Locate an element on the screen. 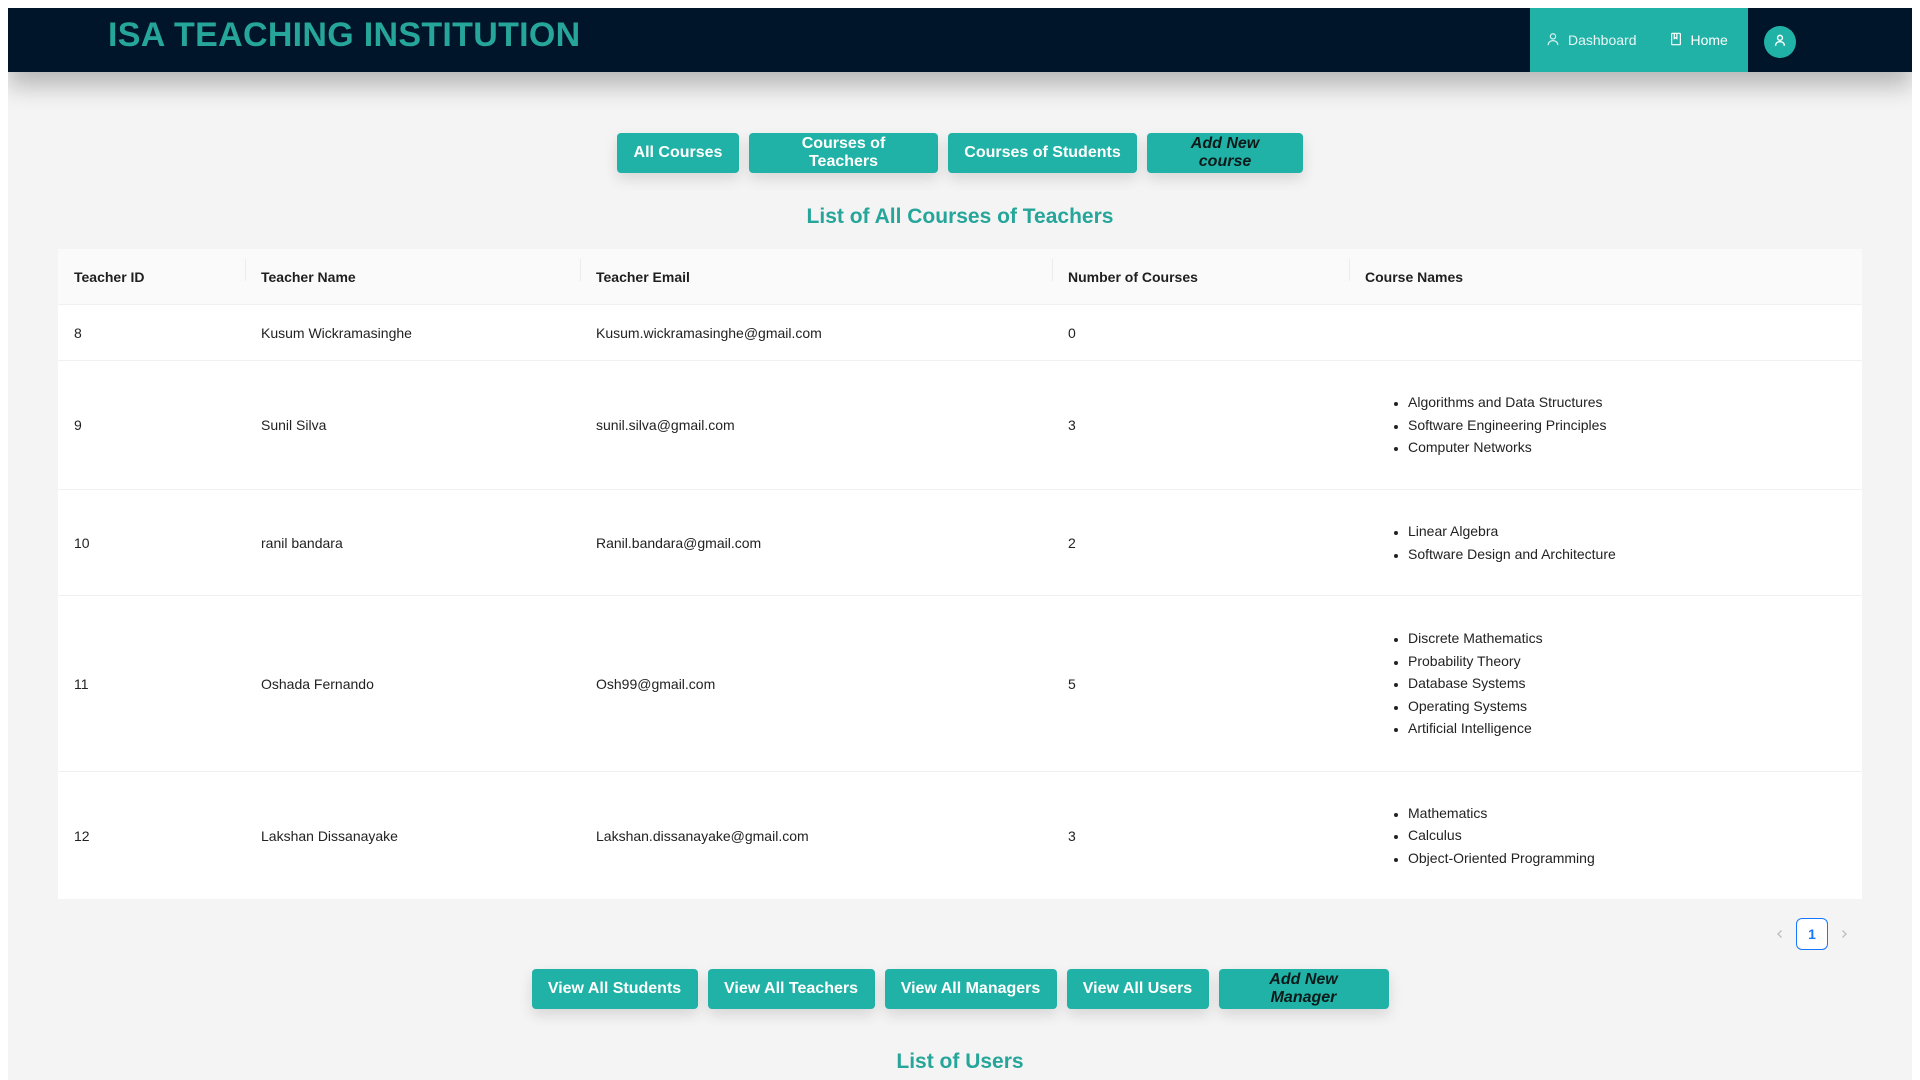  column-header: Teacher ID is located at coordinates (109, 276).